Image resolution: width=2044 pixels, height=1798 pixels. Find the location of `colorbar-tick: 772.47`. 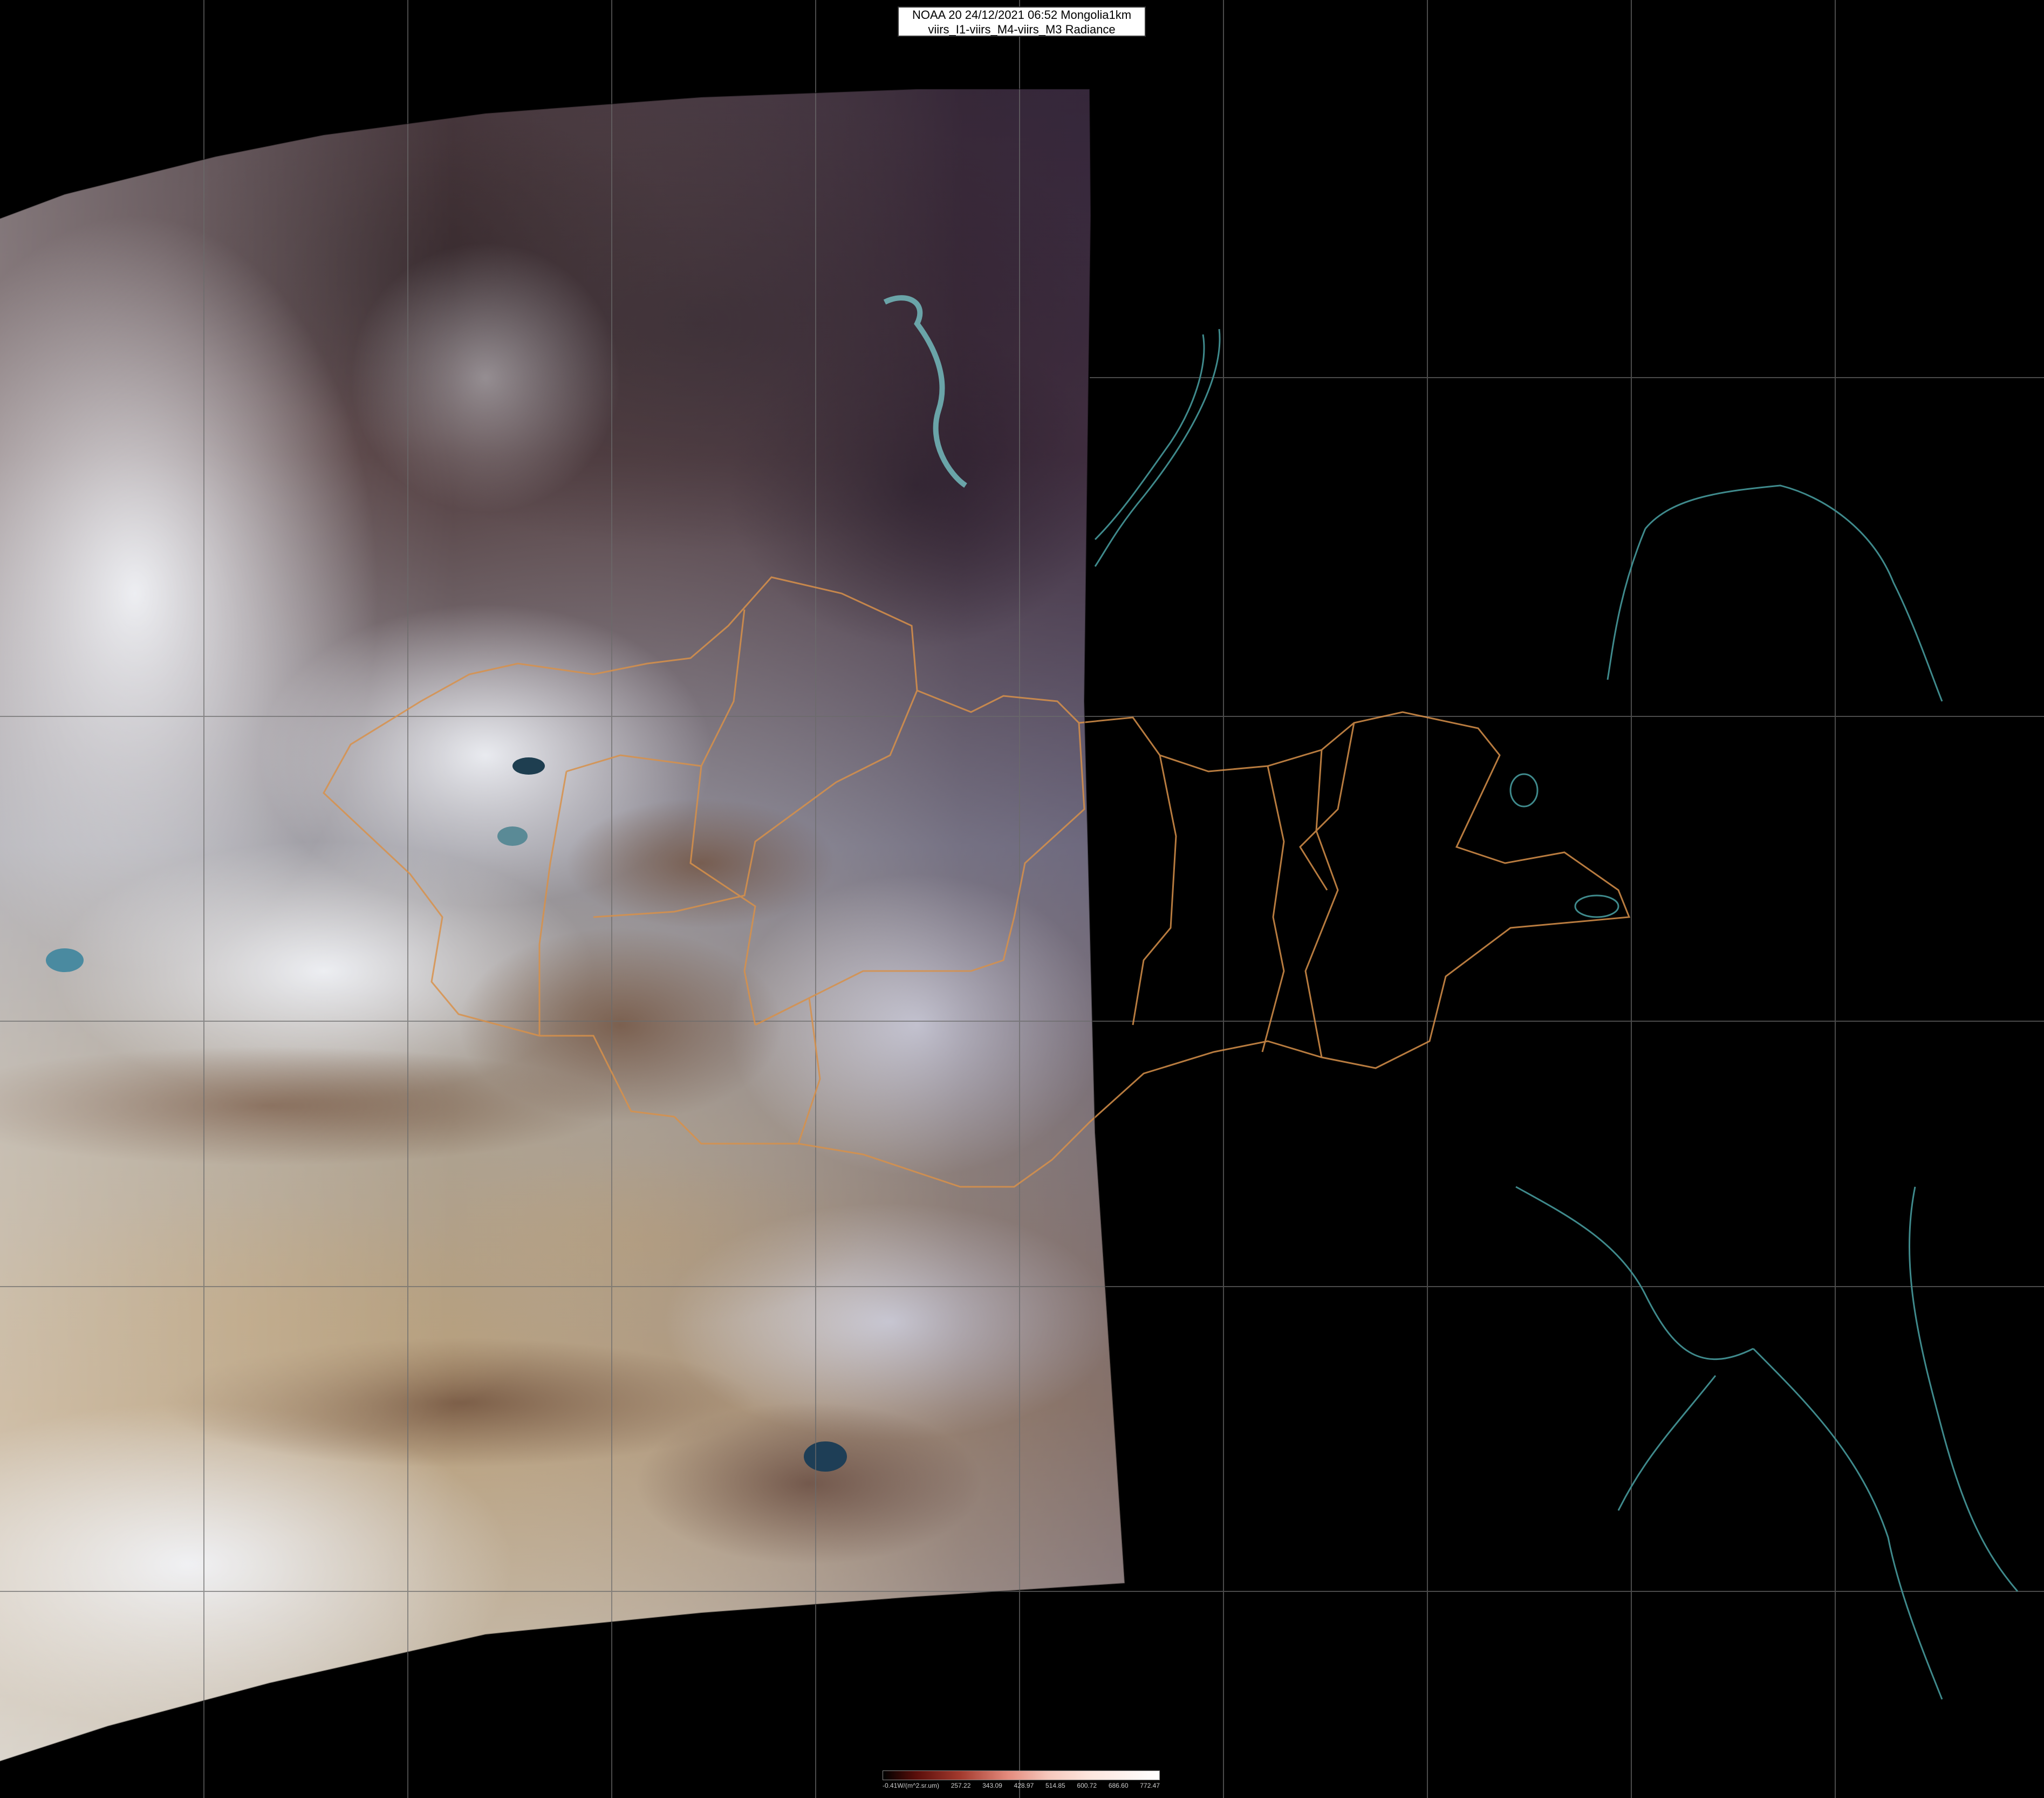

colorbar-tick: 772.47 is located at coordinates (1150, 1786).